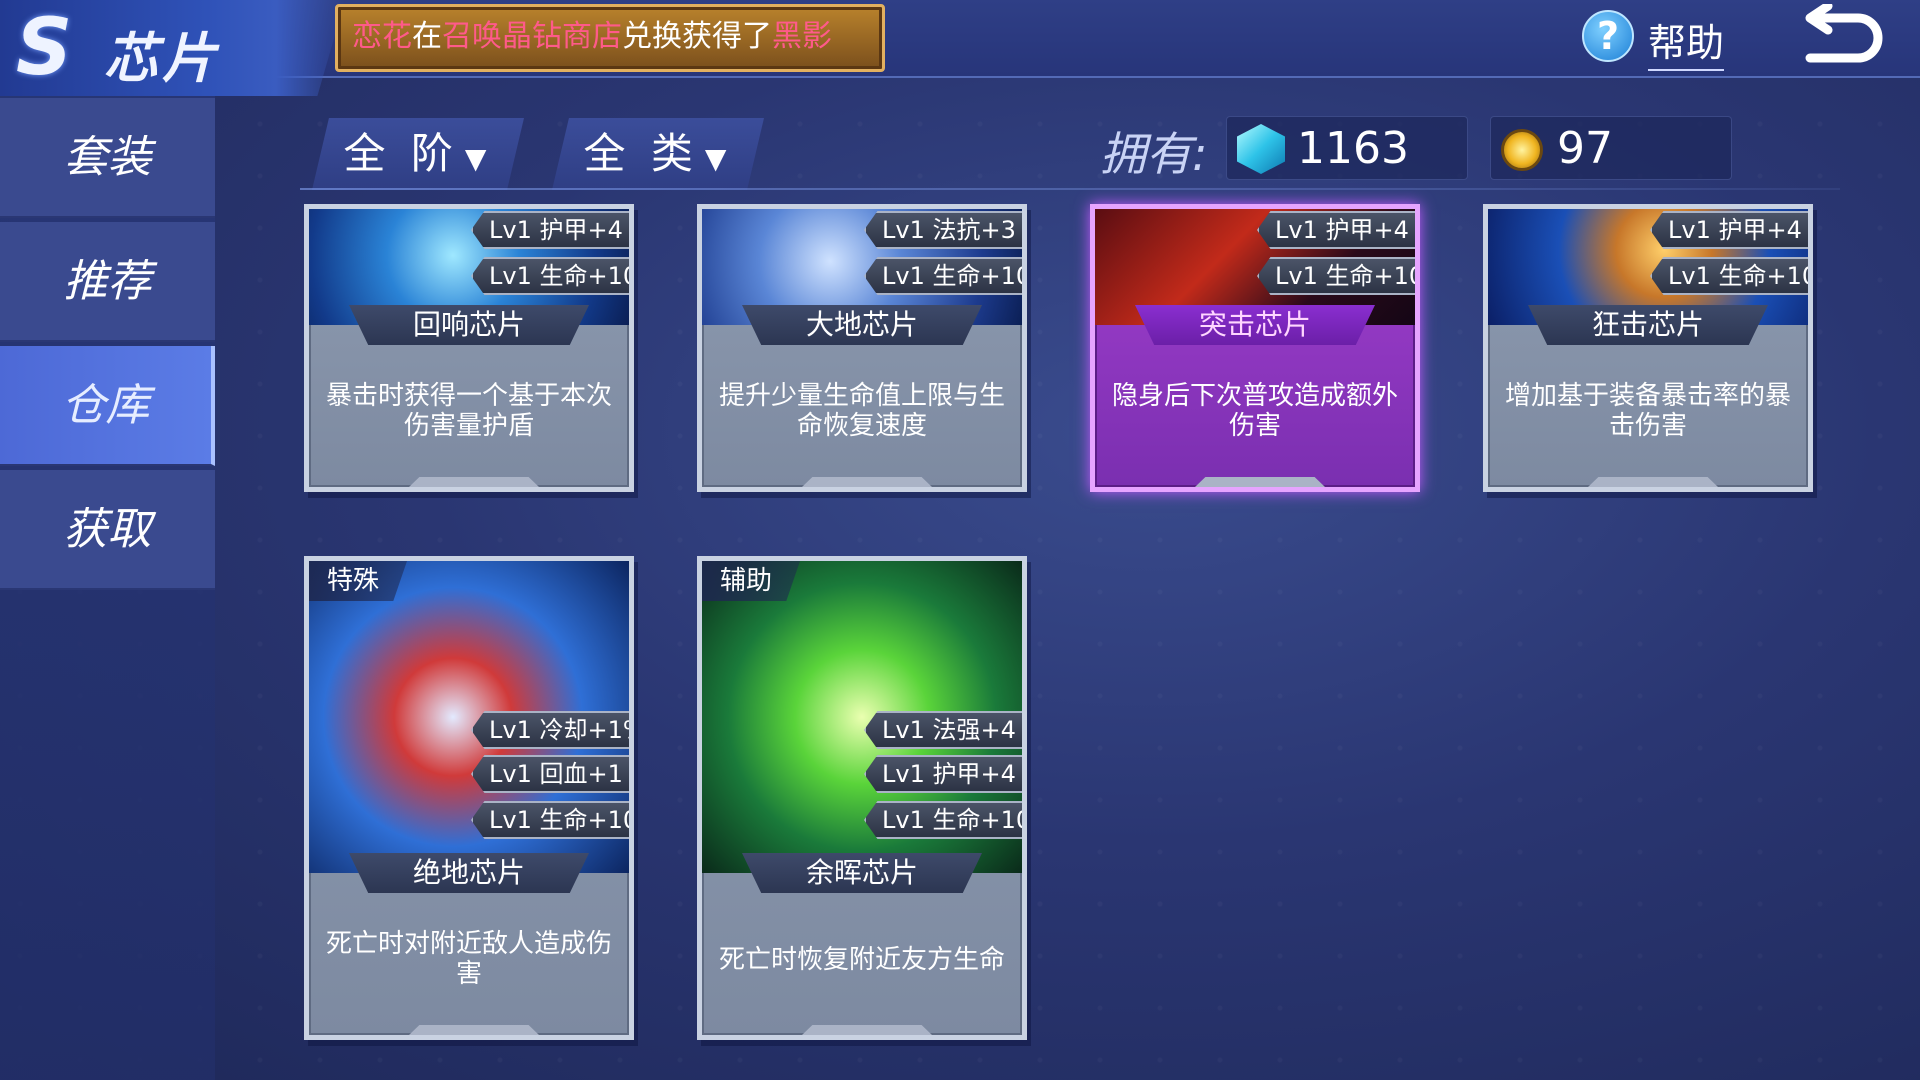 This screenshot has width=1920, height=1080. What do you see at coordinates (468, 959) in the screenshot?
I see `chip-description: 死亡时对附近敌人造成伤害` at bounding box center [468, 959].